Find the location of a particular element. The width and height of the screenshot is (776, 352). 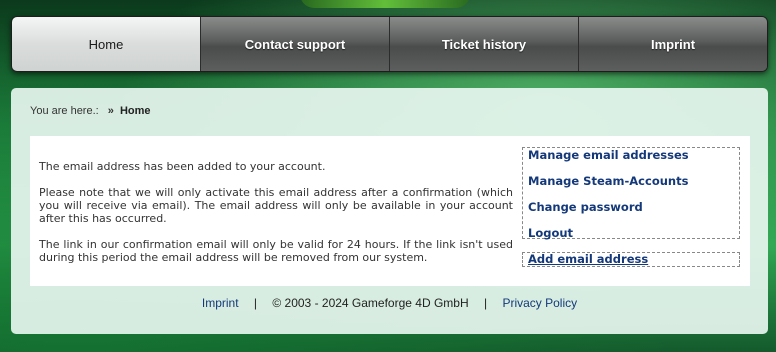

nav-contact-support: Contact support is located at coordinates (294, 44).